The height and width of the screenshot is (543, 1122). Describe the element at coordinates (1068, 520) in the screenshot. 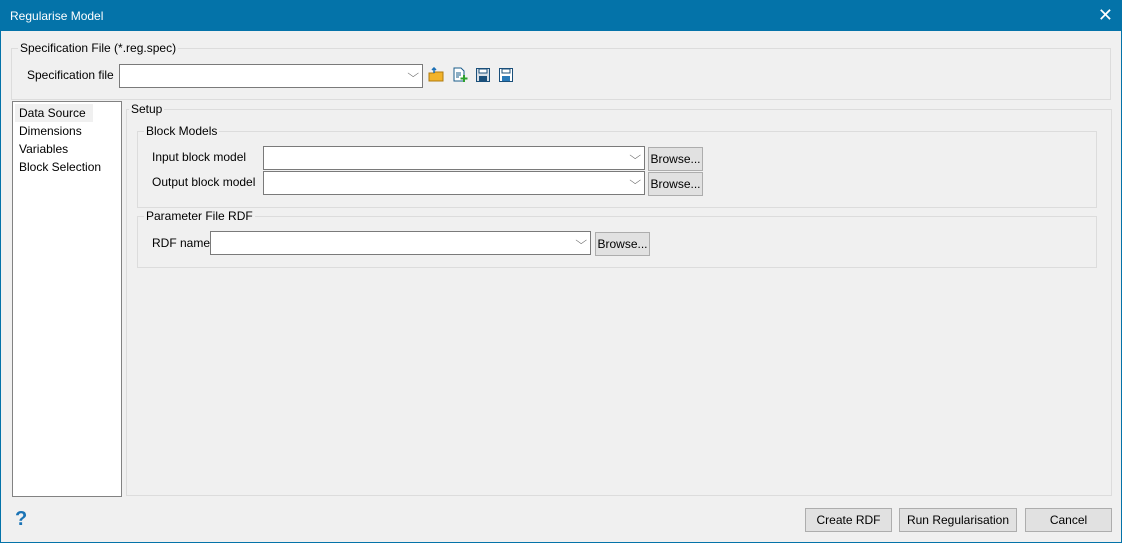

I see `cancel-button: Cancel` at that location.